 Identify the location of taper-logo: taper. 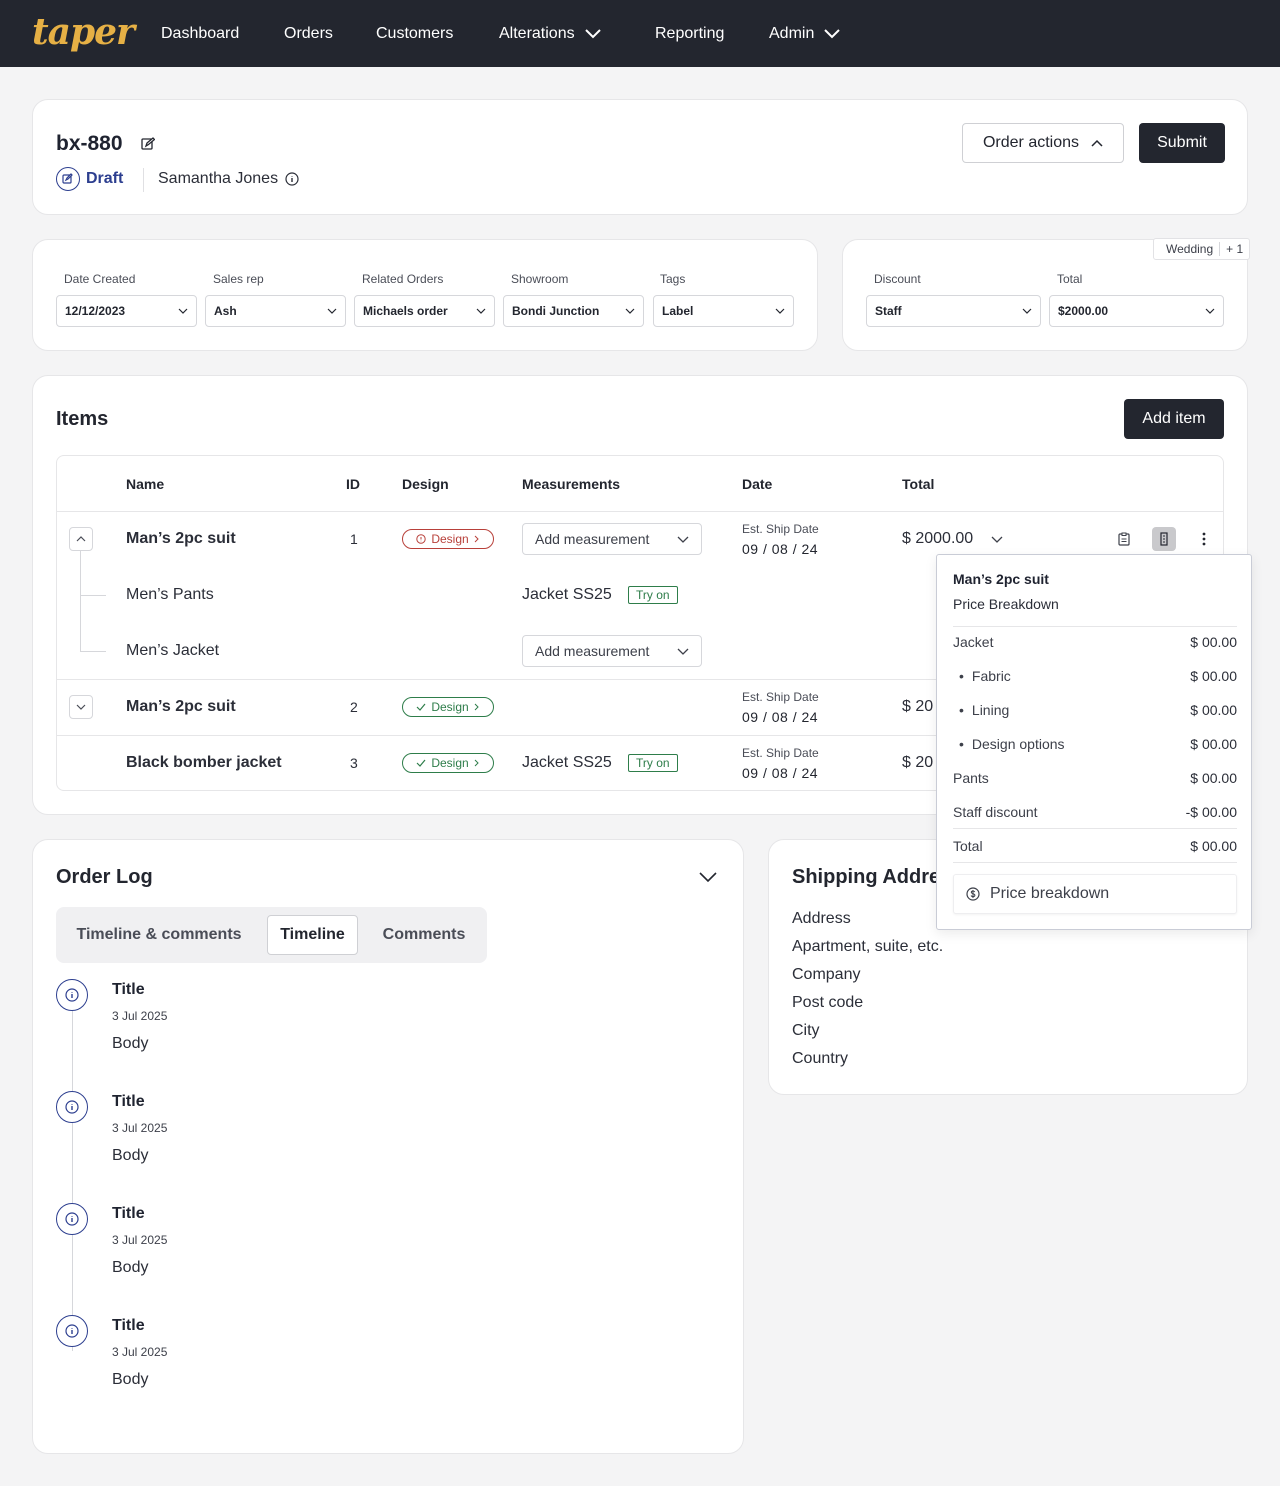
(83, 32).